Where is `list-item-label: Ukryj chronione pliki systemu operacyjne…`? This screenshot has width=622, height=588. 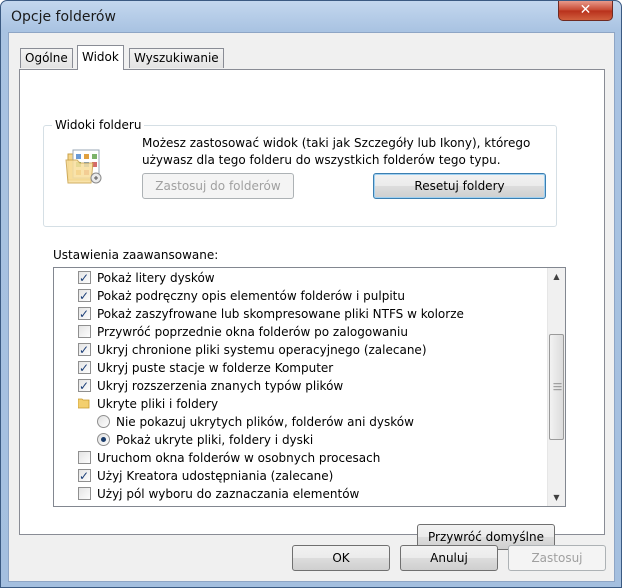
list-item-label: Ukryj chronione pliki systemu operacyjne… is located at coordinates (262, 350).